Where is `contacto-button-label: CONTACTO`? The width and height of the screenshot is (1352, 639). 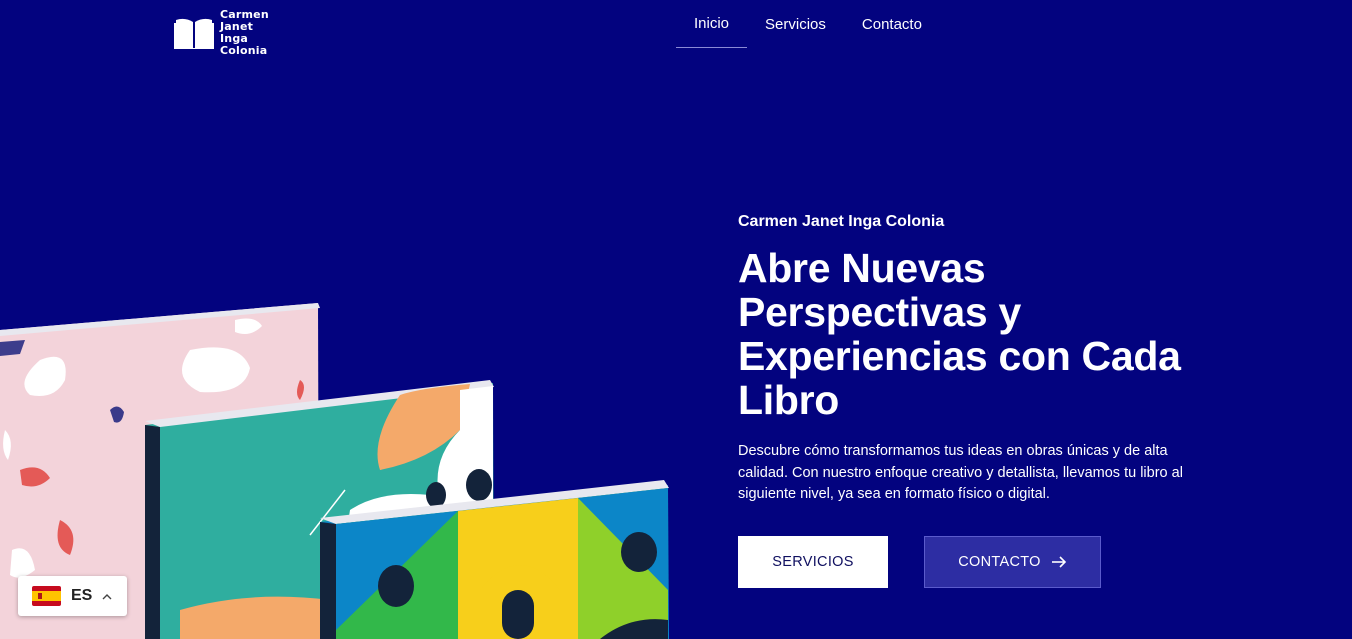 contacto-button-label: CONTACTO is located at coordinates (999, 561).